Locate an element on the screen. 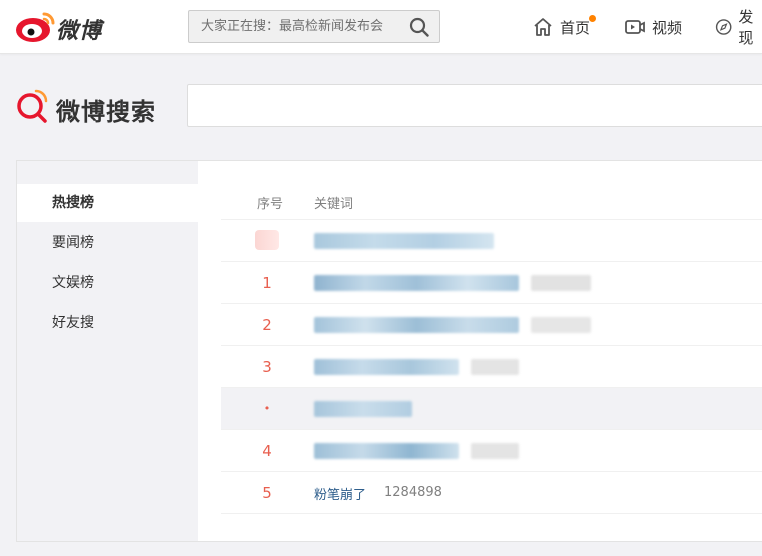 This screenshot has height=556, width=762. table-row: 5 粉笔崩了 1284898 is located at coordinates (491, 492).